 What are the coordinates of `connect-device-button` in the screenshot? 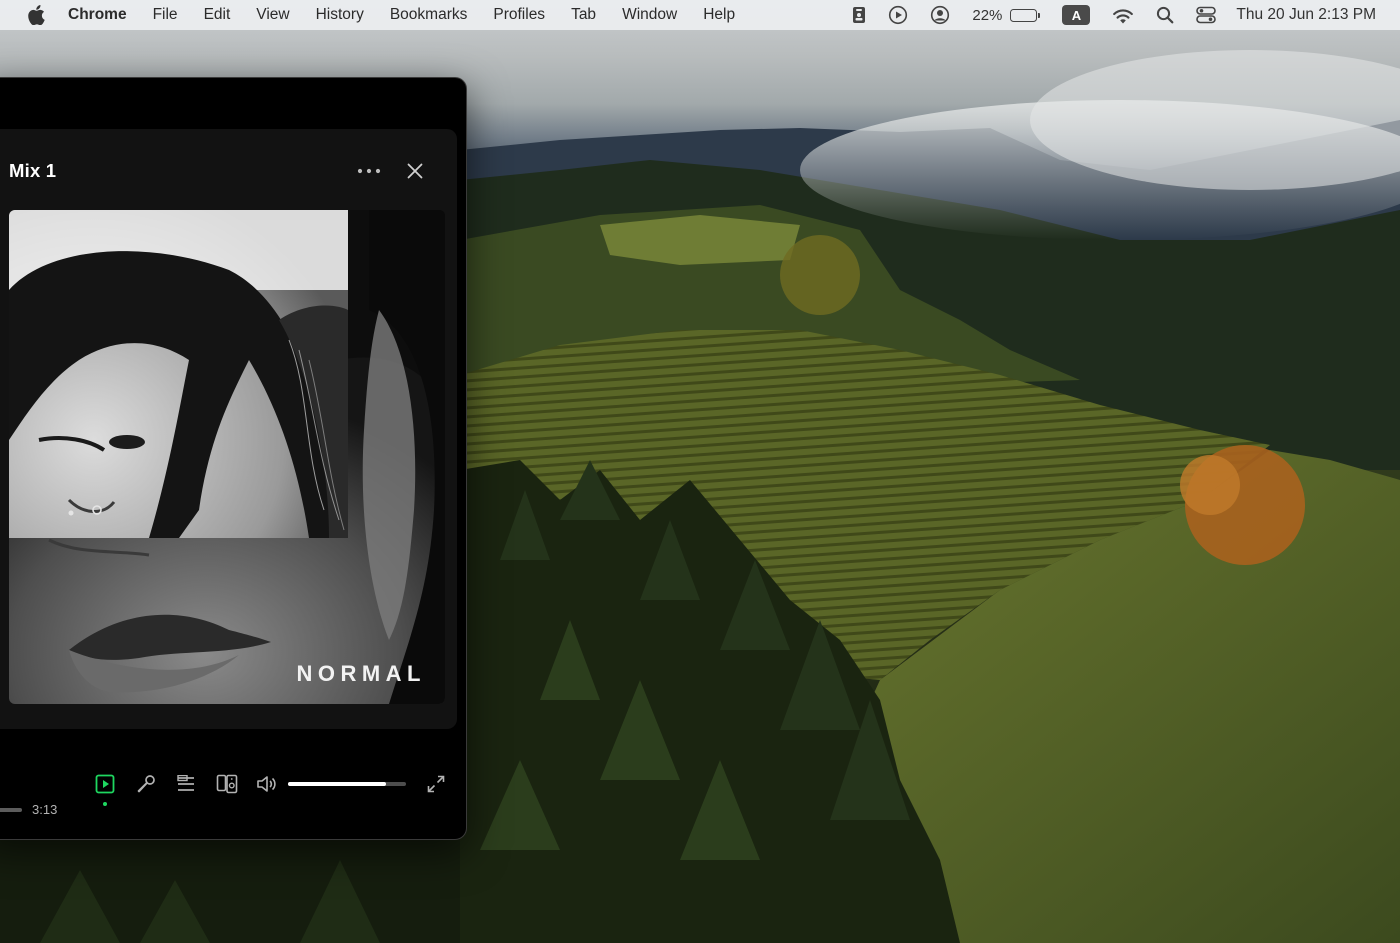 It's located at (227, 784).